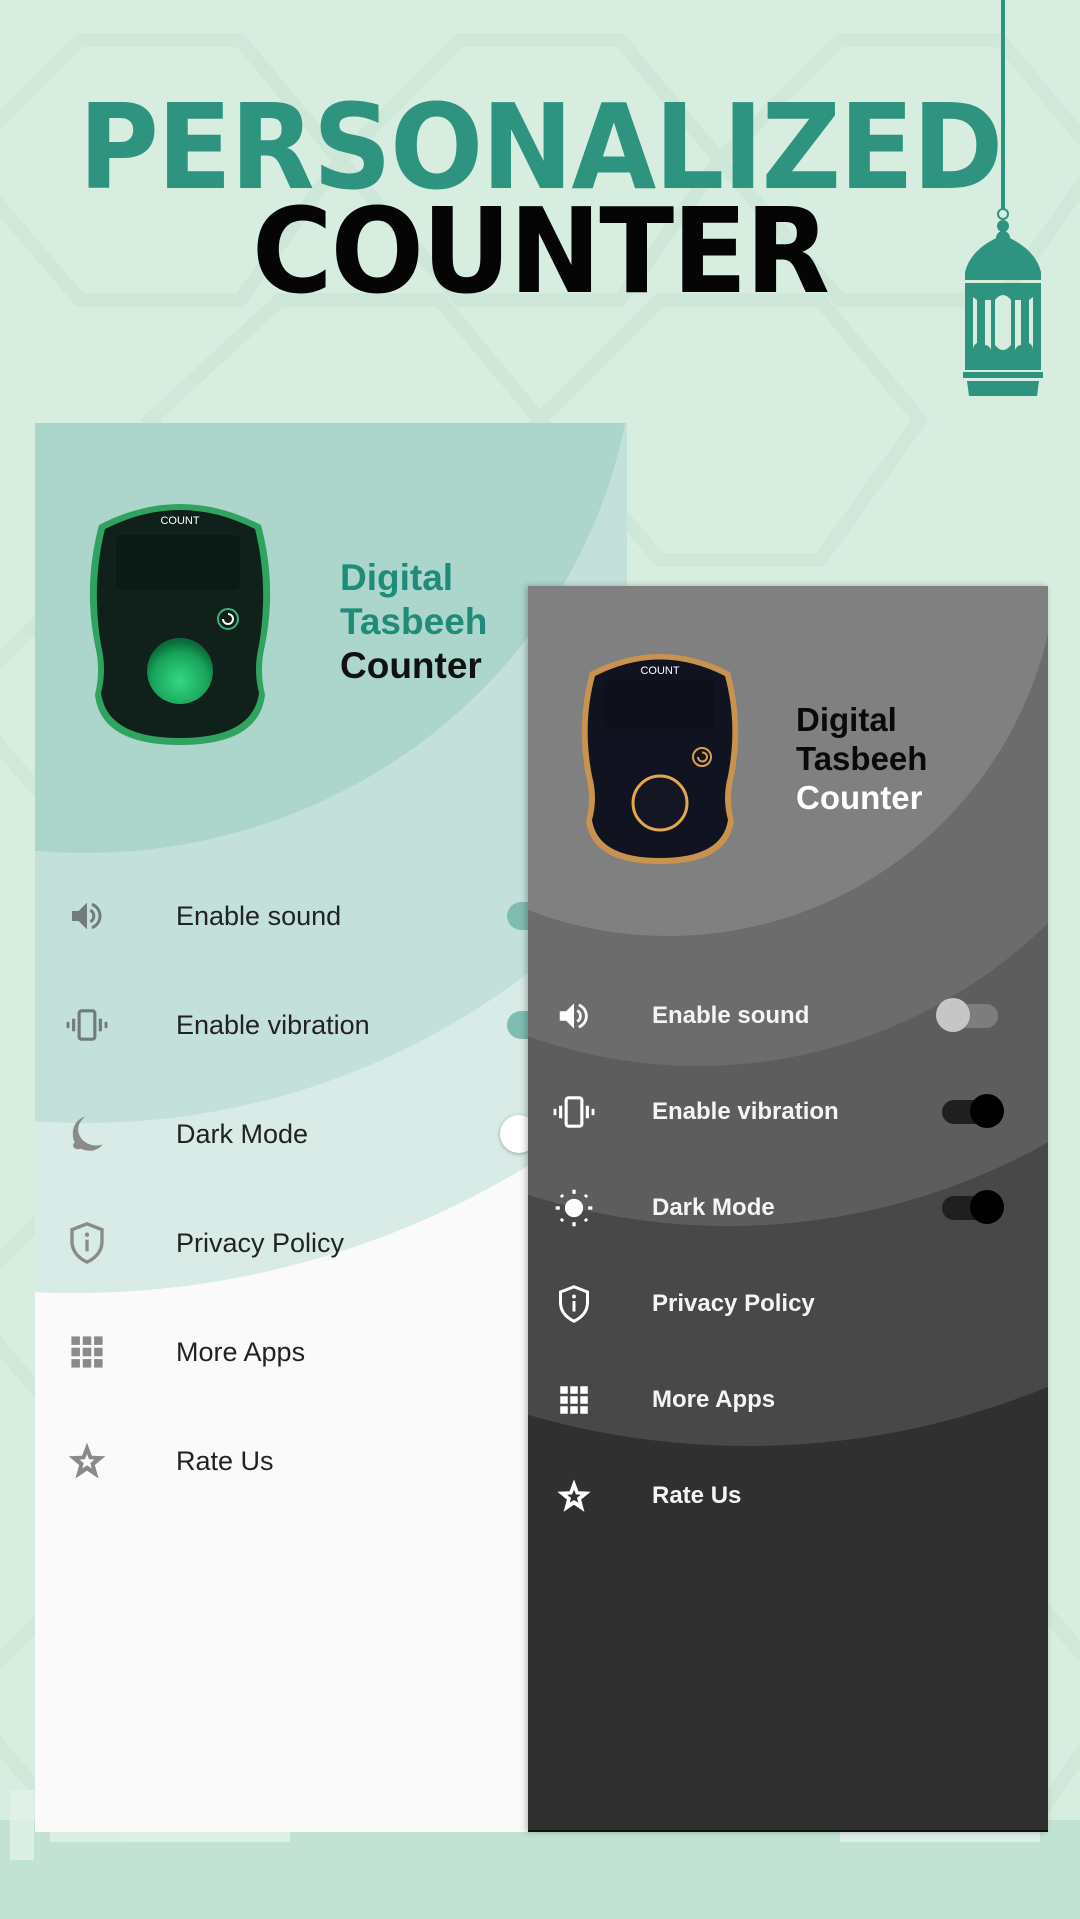 The height and width of the screenshot is (1919, 1080). Describe the element at coordinates (1003, 198) in the screenshot. I see `lantern-icon` at that location.